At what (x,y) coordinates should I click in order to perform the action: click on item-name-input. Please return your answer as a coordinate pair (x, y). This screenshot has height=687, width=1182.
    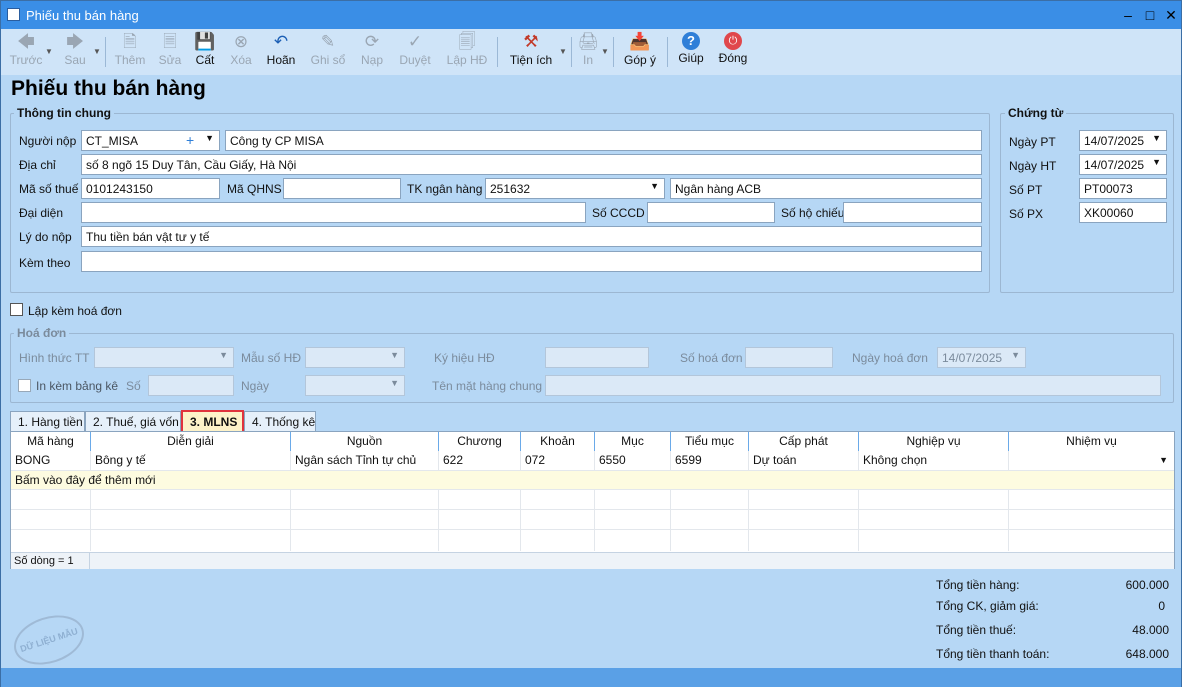
    Looking at the image, I should click on (853, 385).